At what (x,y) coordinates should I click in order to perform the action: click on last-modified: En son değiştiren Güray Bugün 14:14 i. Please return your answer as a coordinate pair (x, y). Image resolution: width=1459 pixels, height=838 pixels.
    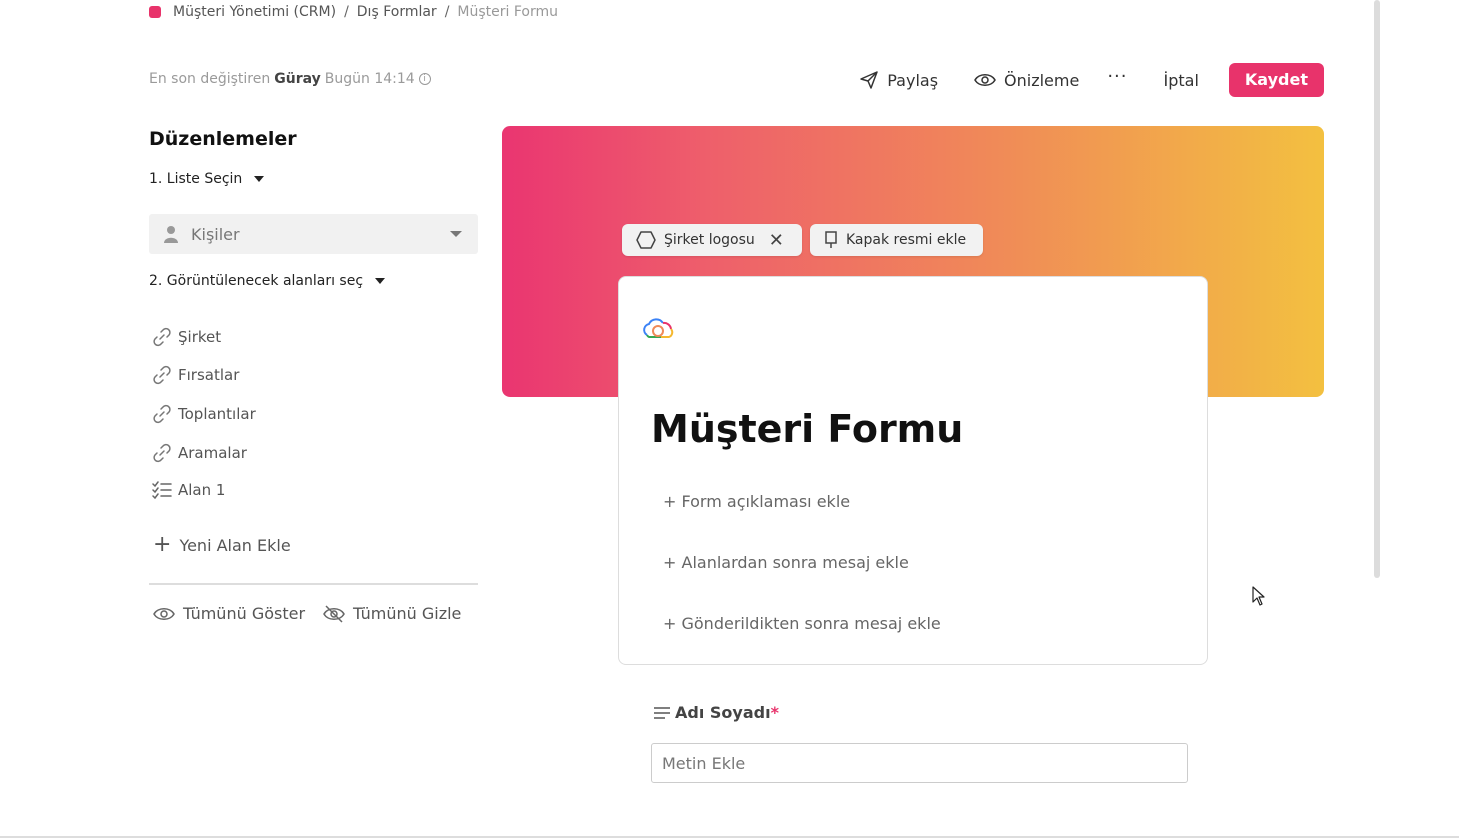
    Looking at the image, I should click on (290, 79).